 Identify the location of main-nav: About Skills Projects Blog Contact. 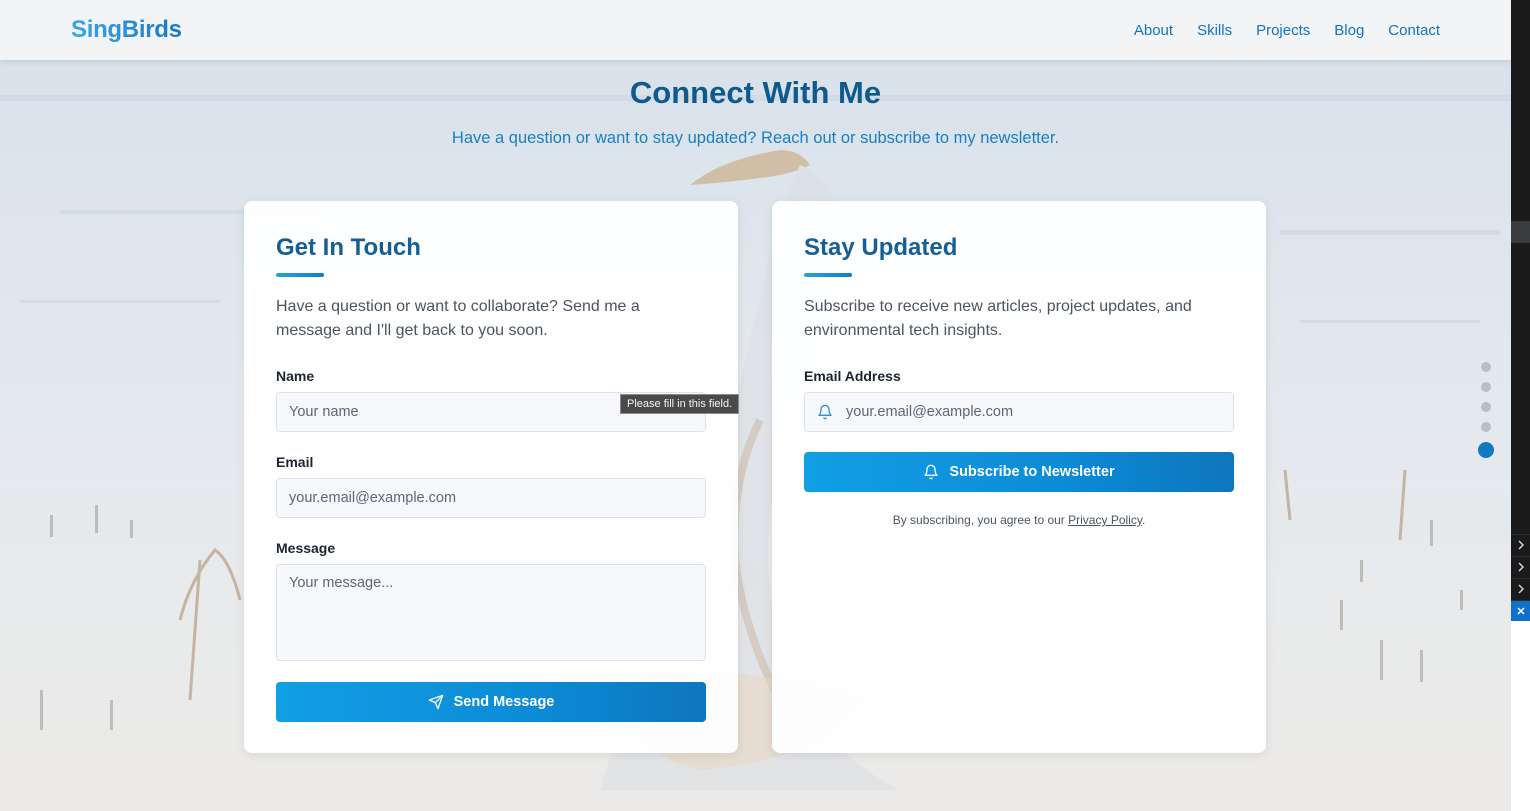
(1287, 30).